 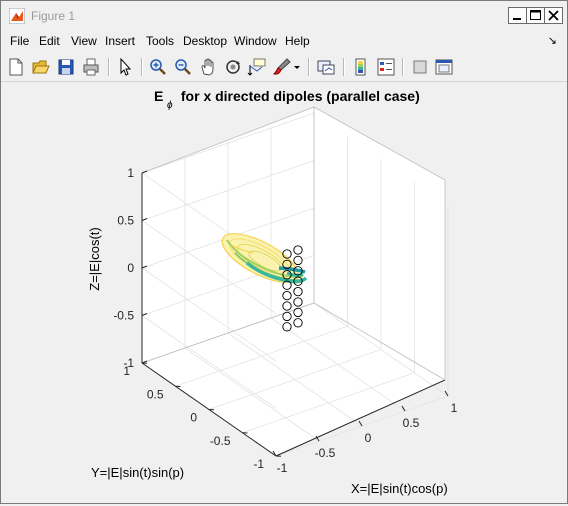 What do you see at coordinates (16, 67) in the screenshot?
I see `new-figure-icon` at bounding box center [16, 67].